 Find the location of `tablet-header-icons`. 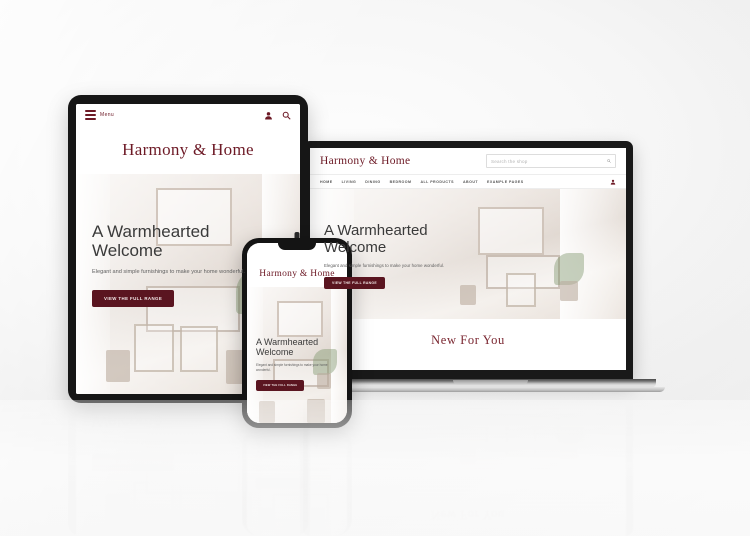

tablet-header-icons is located at coordinates (277, 115).